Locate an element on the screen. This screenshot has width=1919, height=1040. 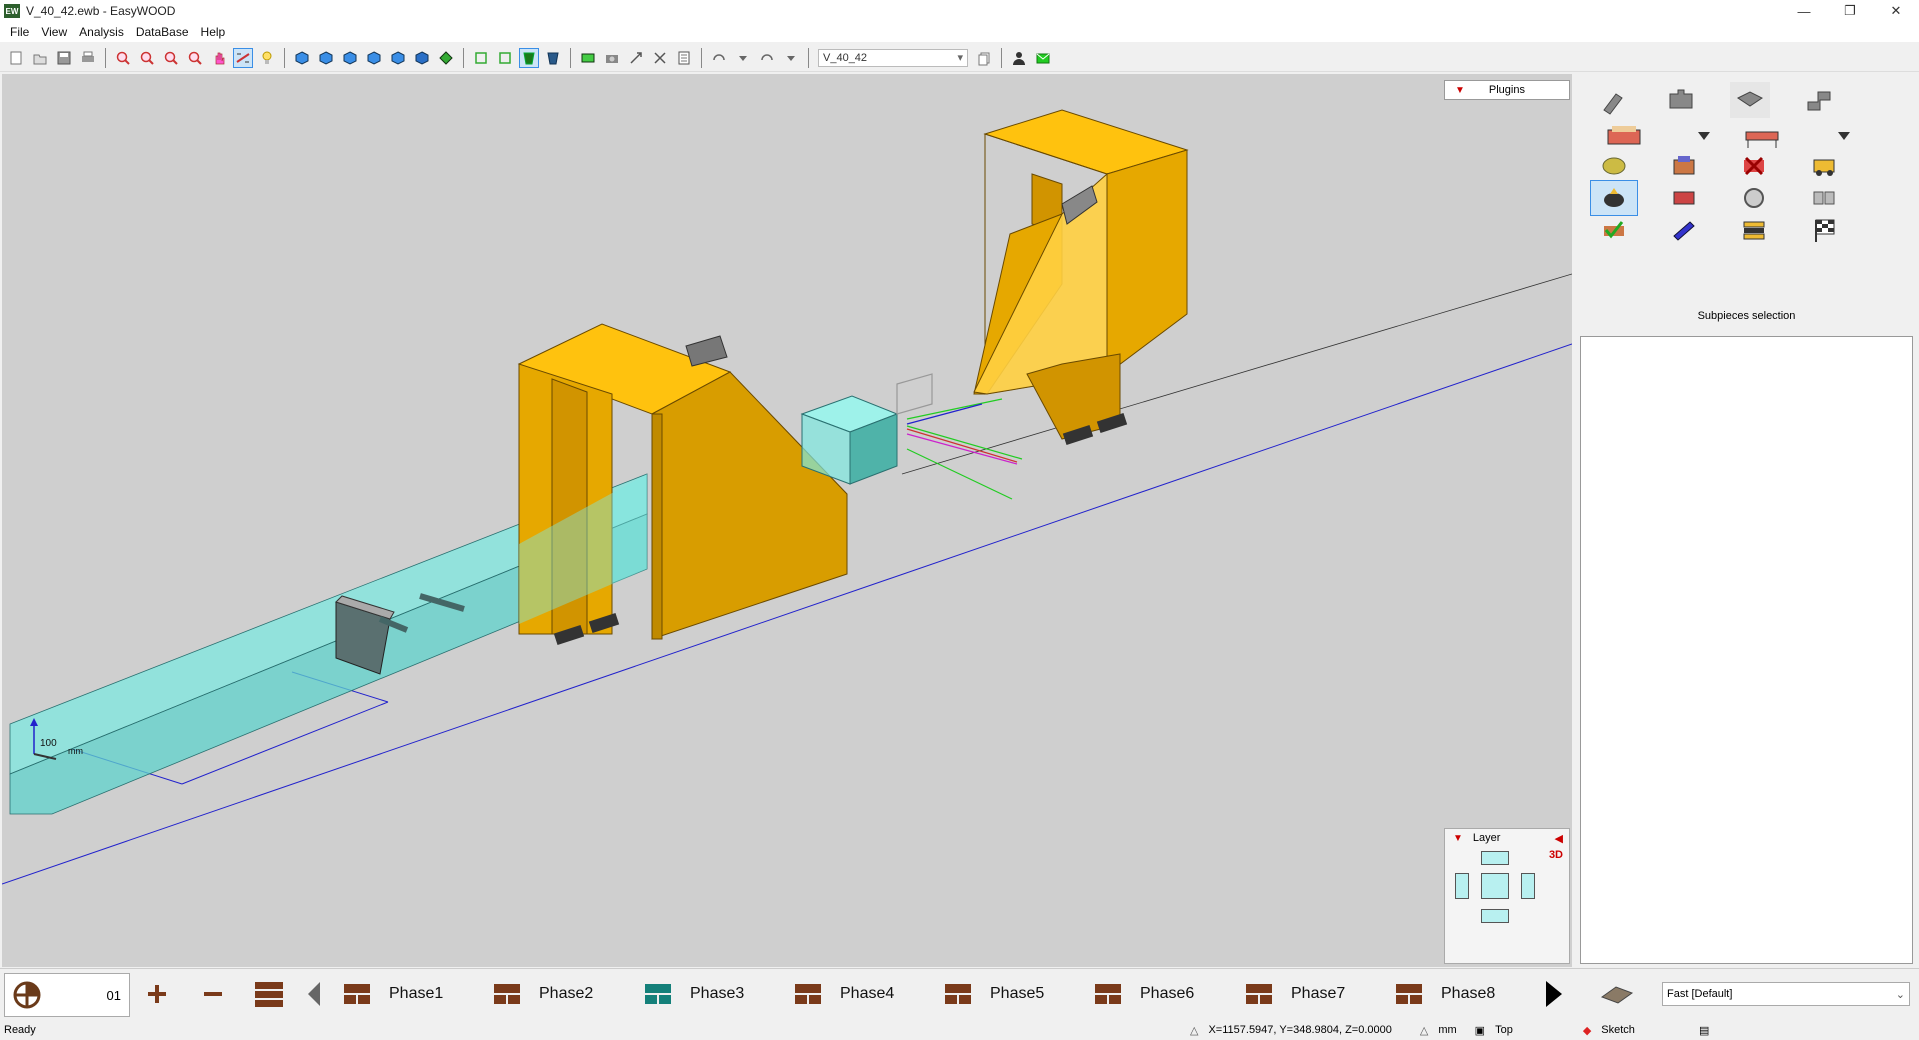
chevron-left-icon is located at coordinates (314, 994).